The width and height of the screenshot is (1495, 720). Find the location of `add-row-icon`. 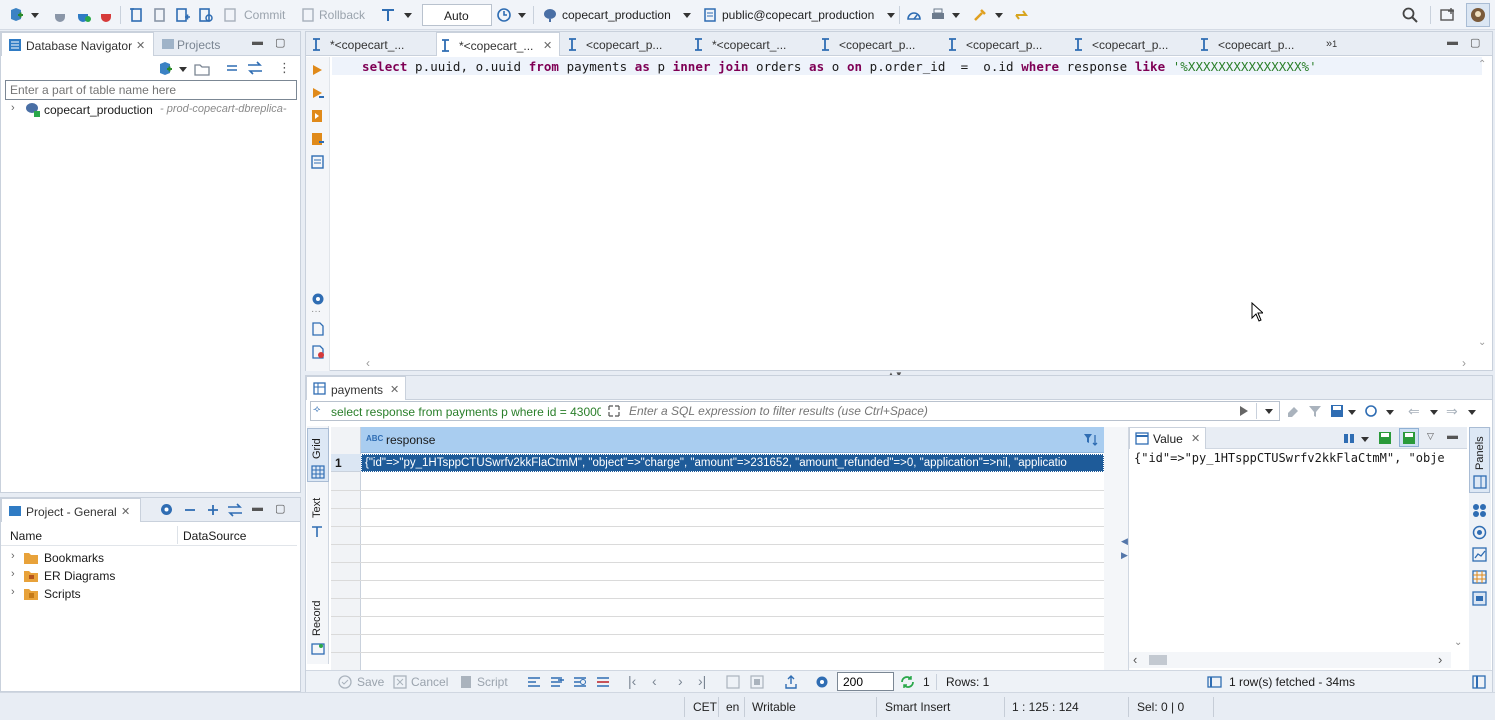

add-row-icon is located at coordinates (557, 682).